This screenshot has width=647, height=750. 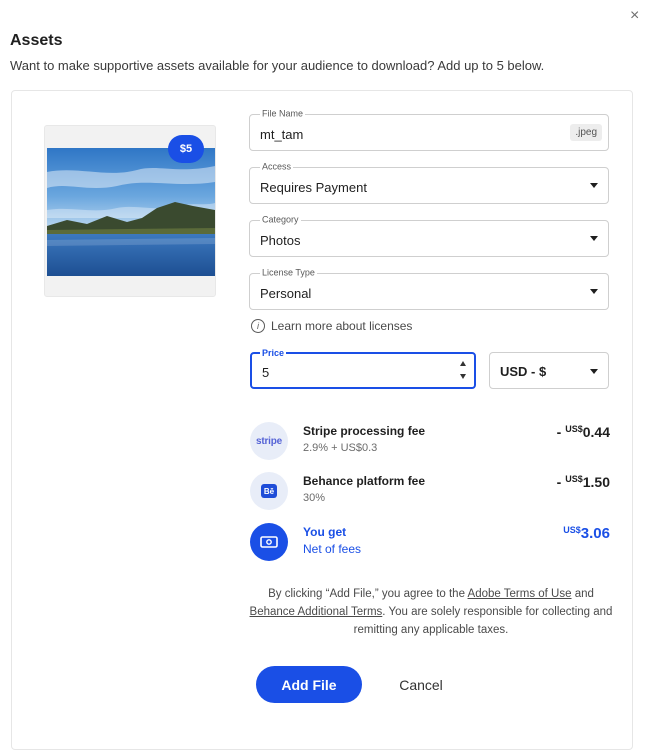 I want to click on adobe-terms-link: Adobe Terms of Use, so click(x=520, y=594).